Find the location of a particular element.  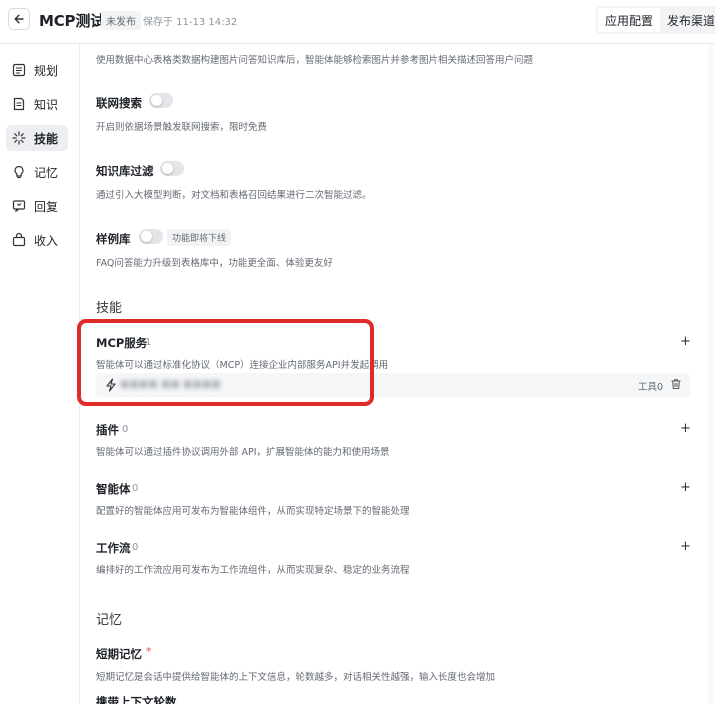

tab-app-config: 应用配置 is located at coordinates (629, 20).